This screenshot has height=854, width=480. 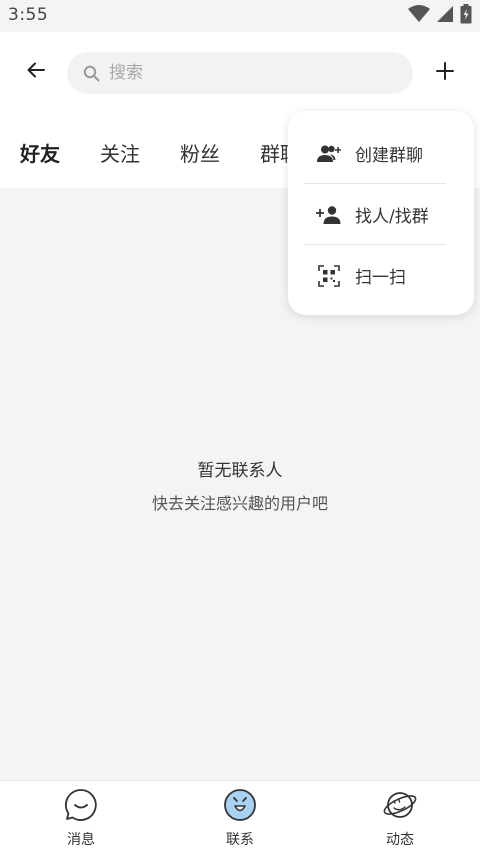 I want to click on empty-state-subtitle: 快去关注感兴趣的用户吧, so click(x=239, y=503).